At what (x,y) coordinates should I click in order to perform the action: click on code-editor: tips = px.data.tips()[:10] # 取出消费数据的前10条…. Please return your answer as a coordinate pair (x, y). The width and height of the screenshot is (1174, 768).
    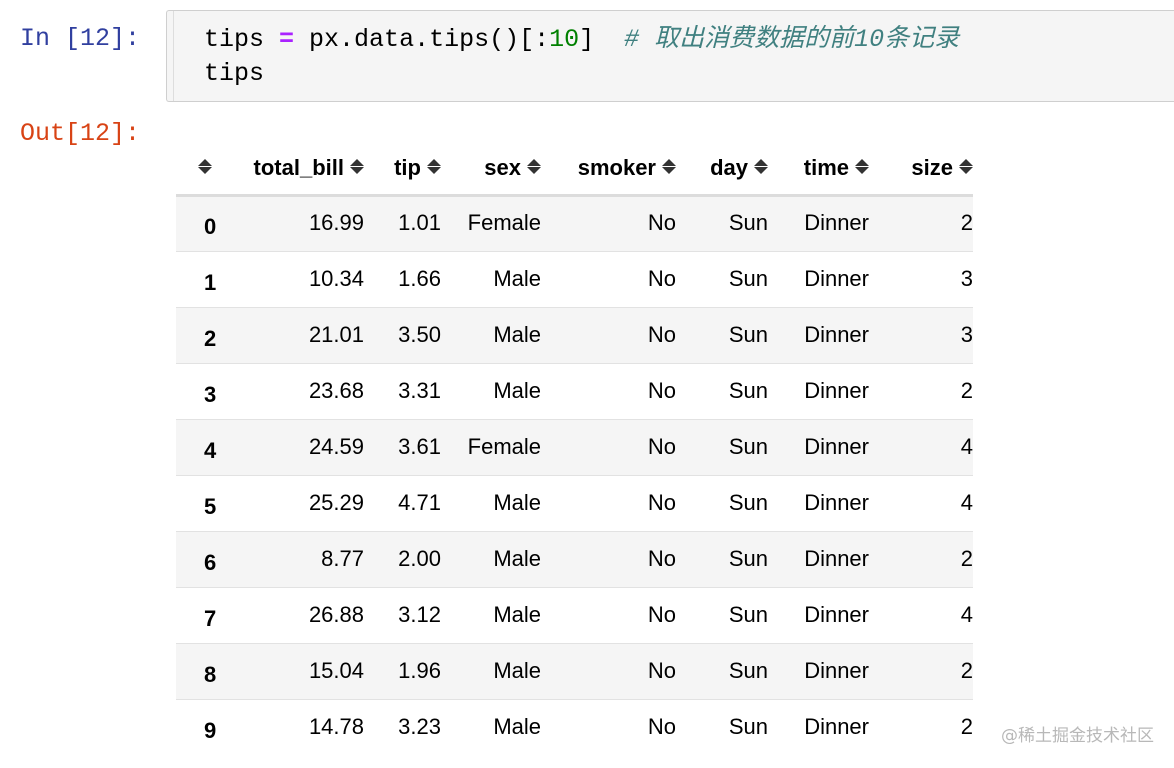
    Looking at the image, I should click on (581, 57).